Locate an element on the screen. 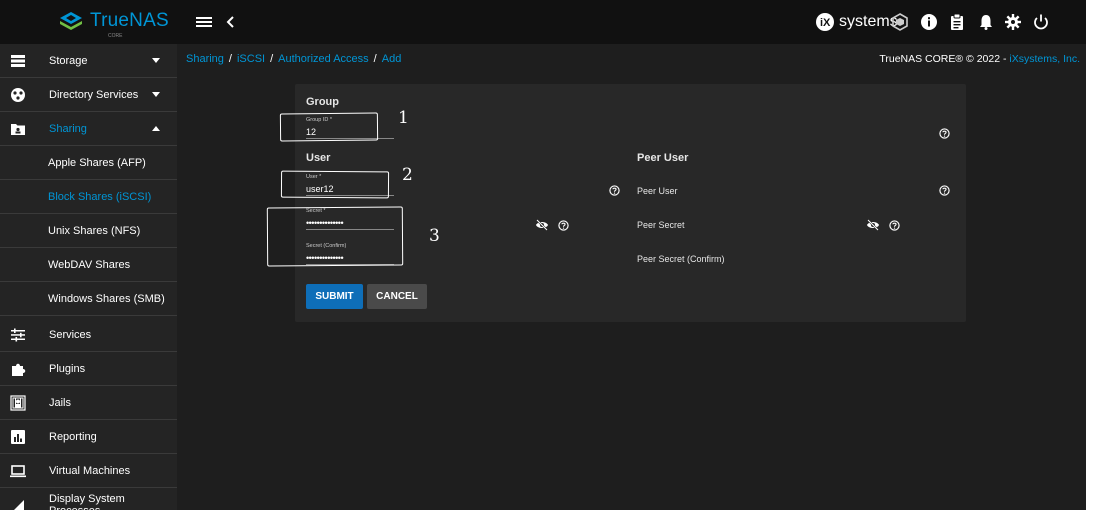 Image resolution: width=1093 pixels, height=521 pixels. sidebar-subitem-afp: Apple Shares (AFP) is located at coordinates (88, 163).